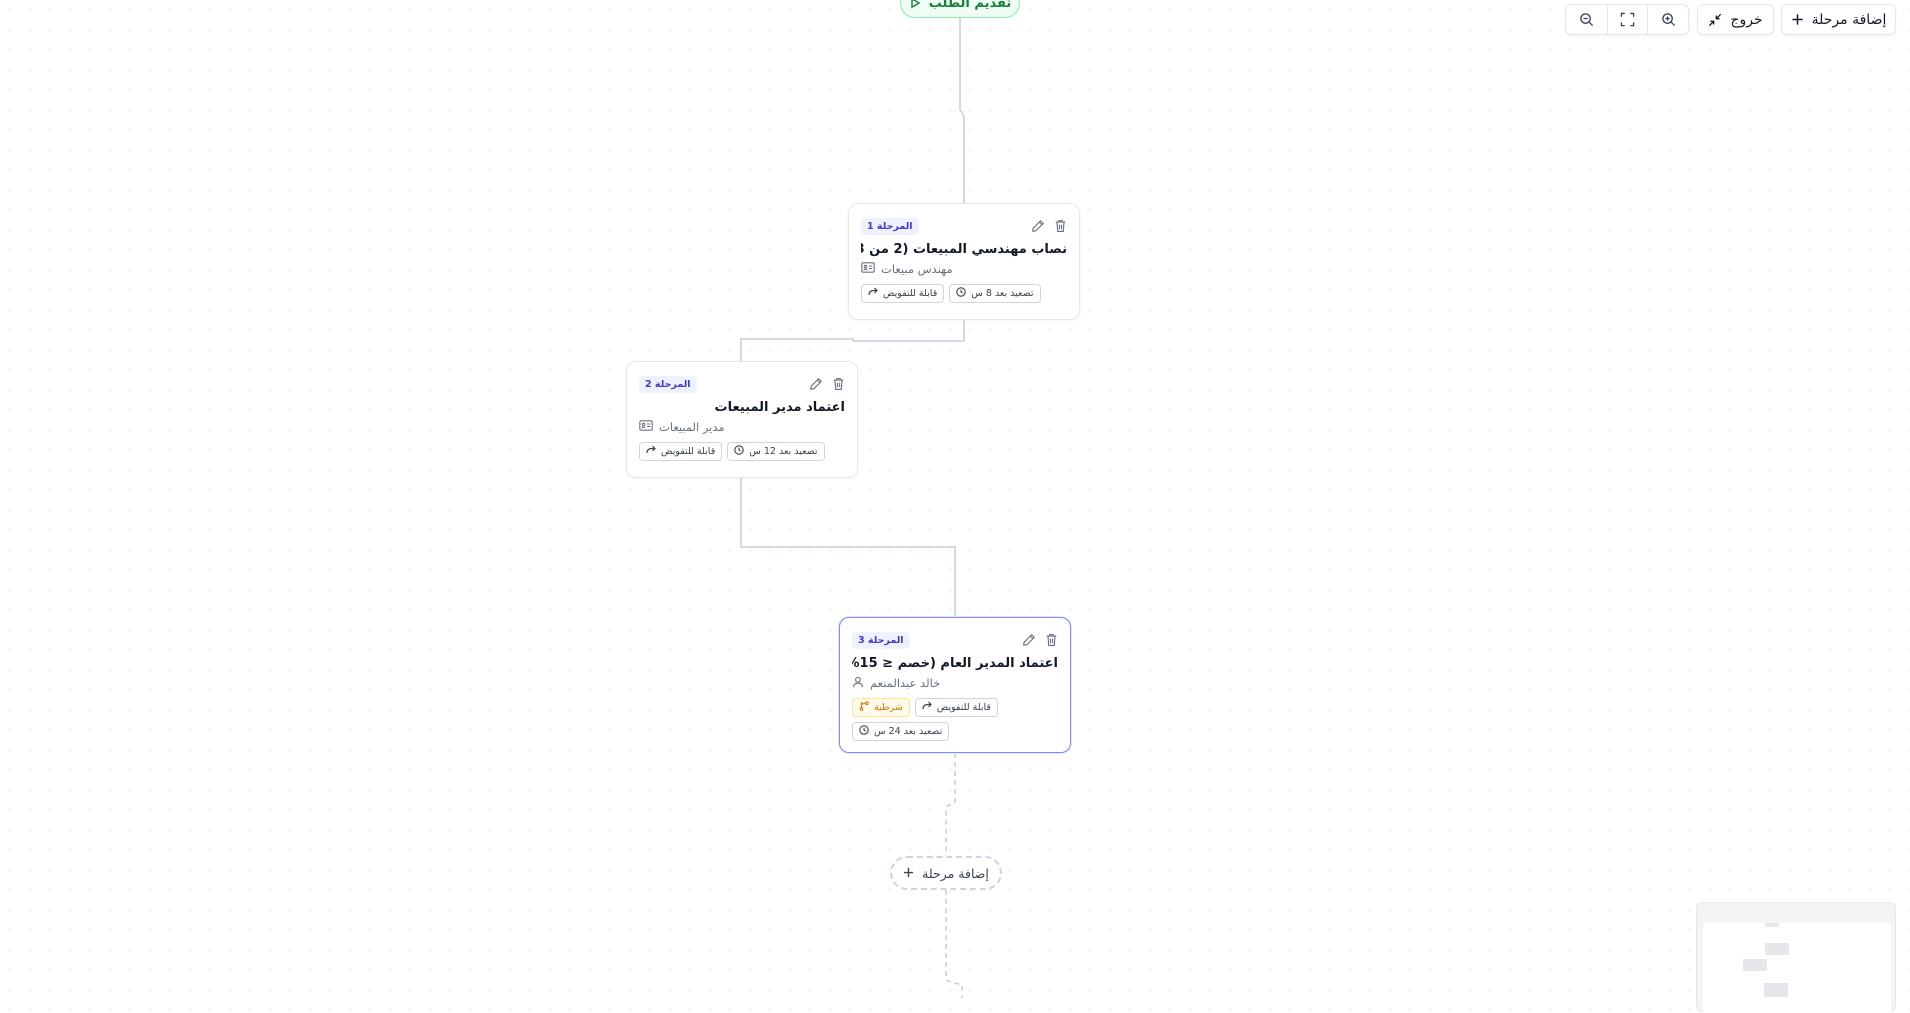 The image size is (1910, 1013). I want to click on stage-assignee-label: مهندس مبيعات, so click(917, 269).